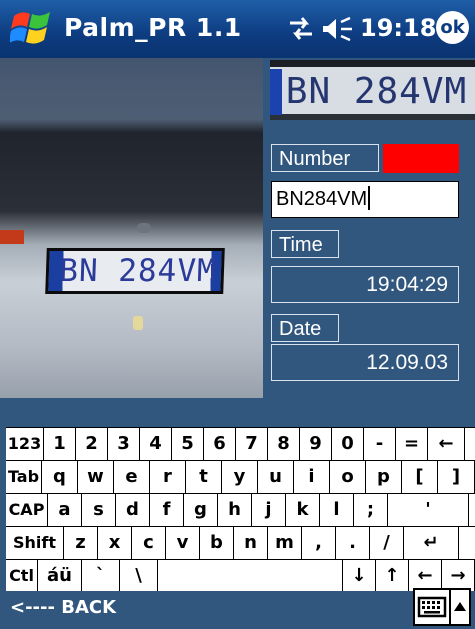 This screenshot has height=629, width=475. Describe the element at coordinates (421, 158) in the screenshot. I see `number-status-indicator` at that location.